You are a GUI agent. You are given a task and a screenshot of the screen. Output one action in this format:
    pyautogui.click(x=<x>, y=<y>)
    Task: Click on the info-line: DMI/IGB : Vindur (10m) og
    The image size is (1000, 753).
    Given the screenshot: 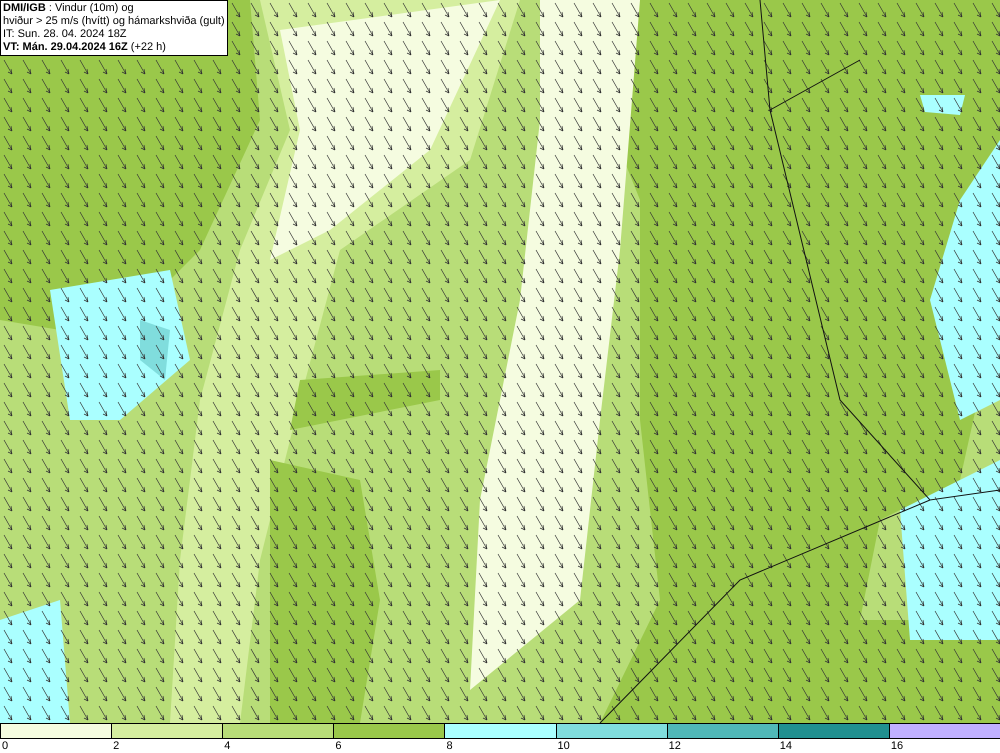 What is the action you would take?
    pyautogui.click(x=69, y=8)
    